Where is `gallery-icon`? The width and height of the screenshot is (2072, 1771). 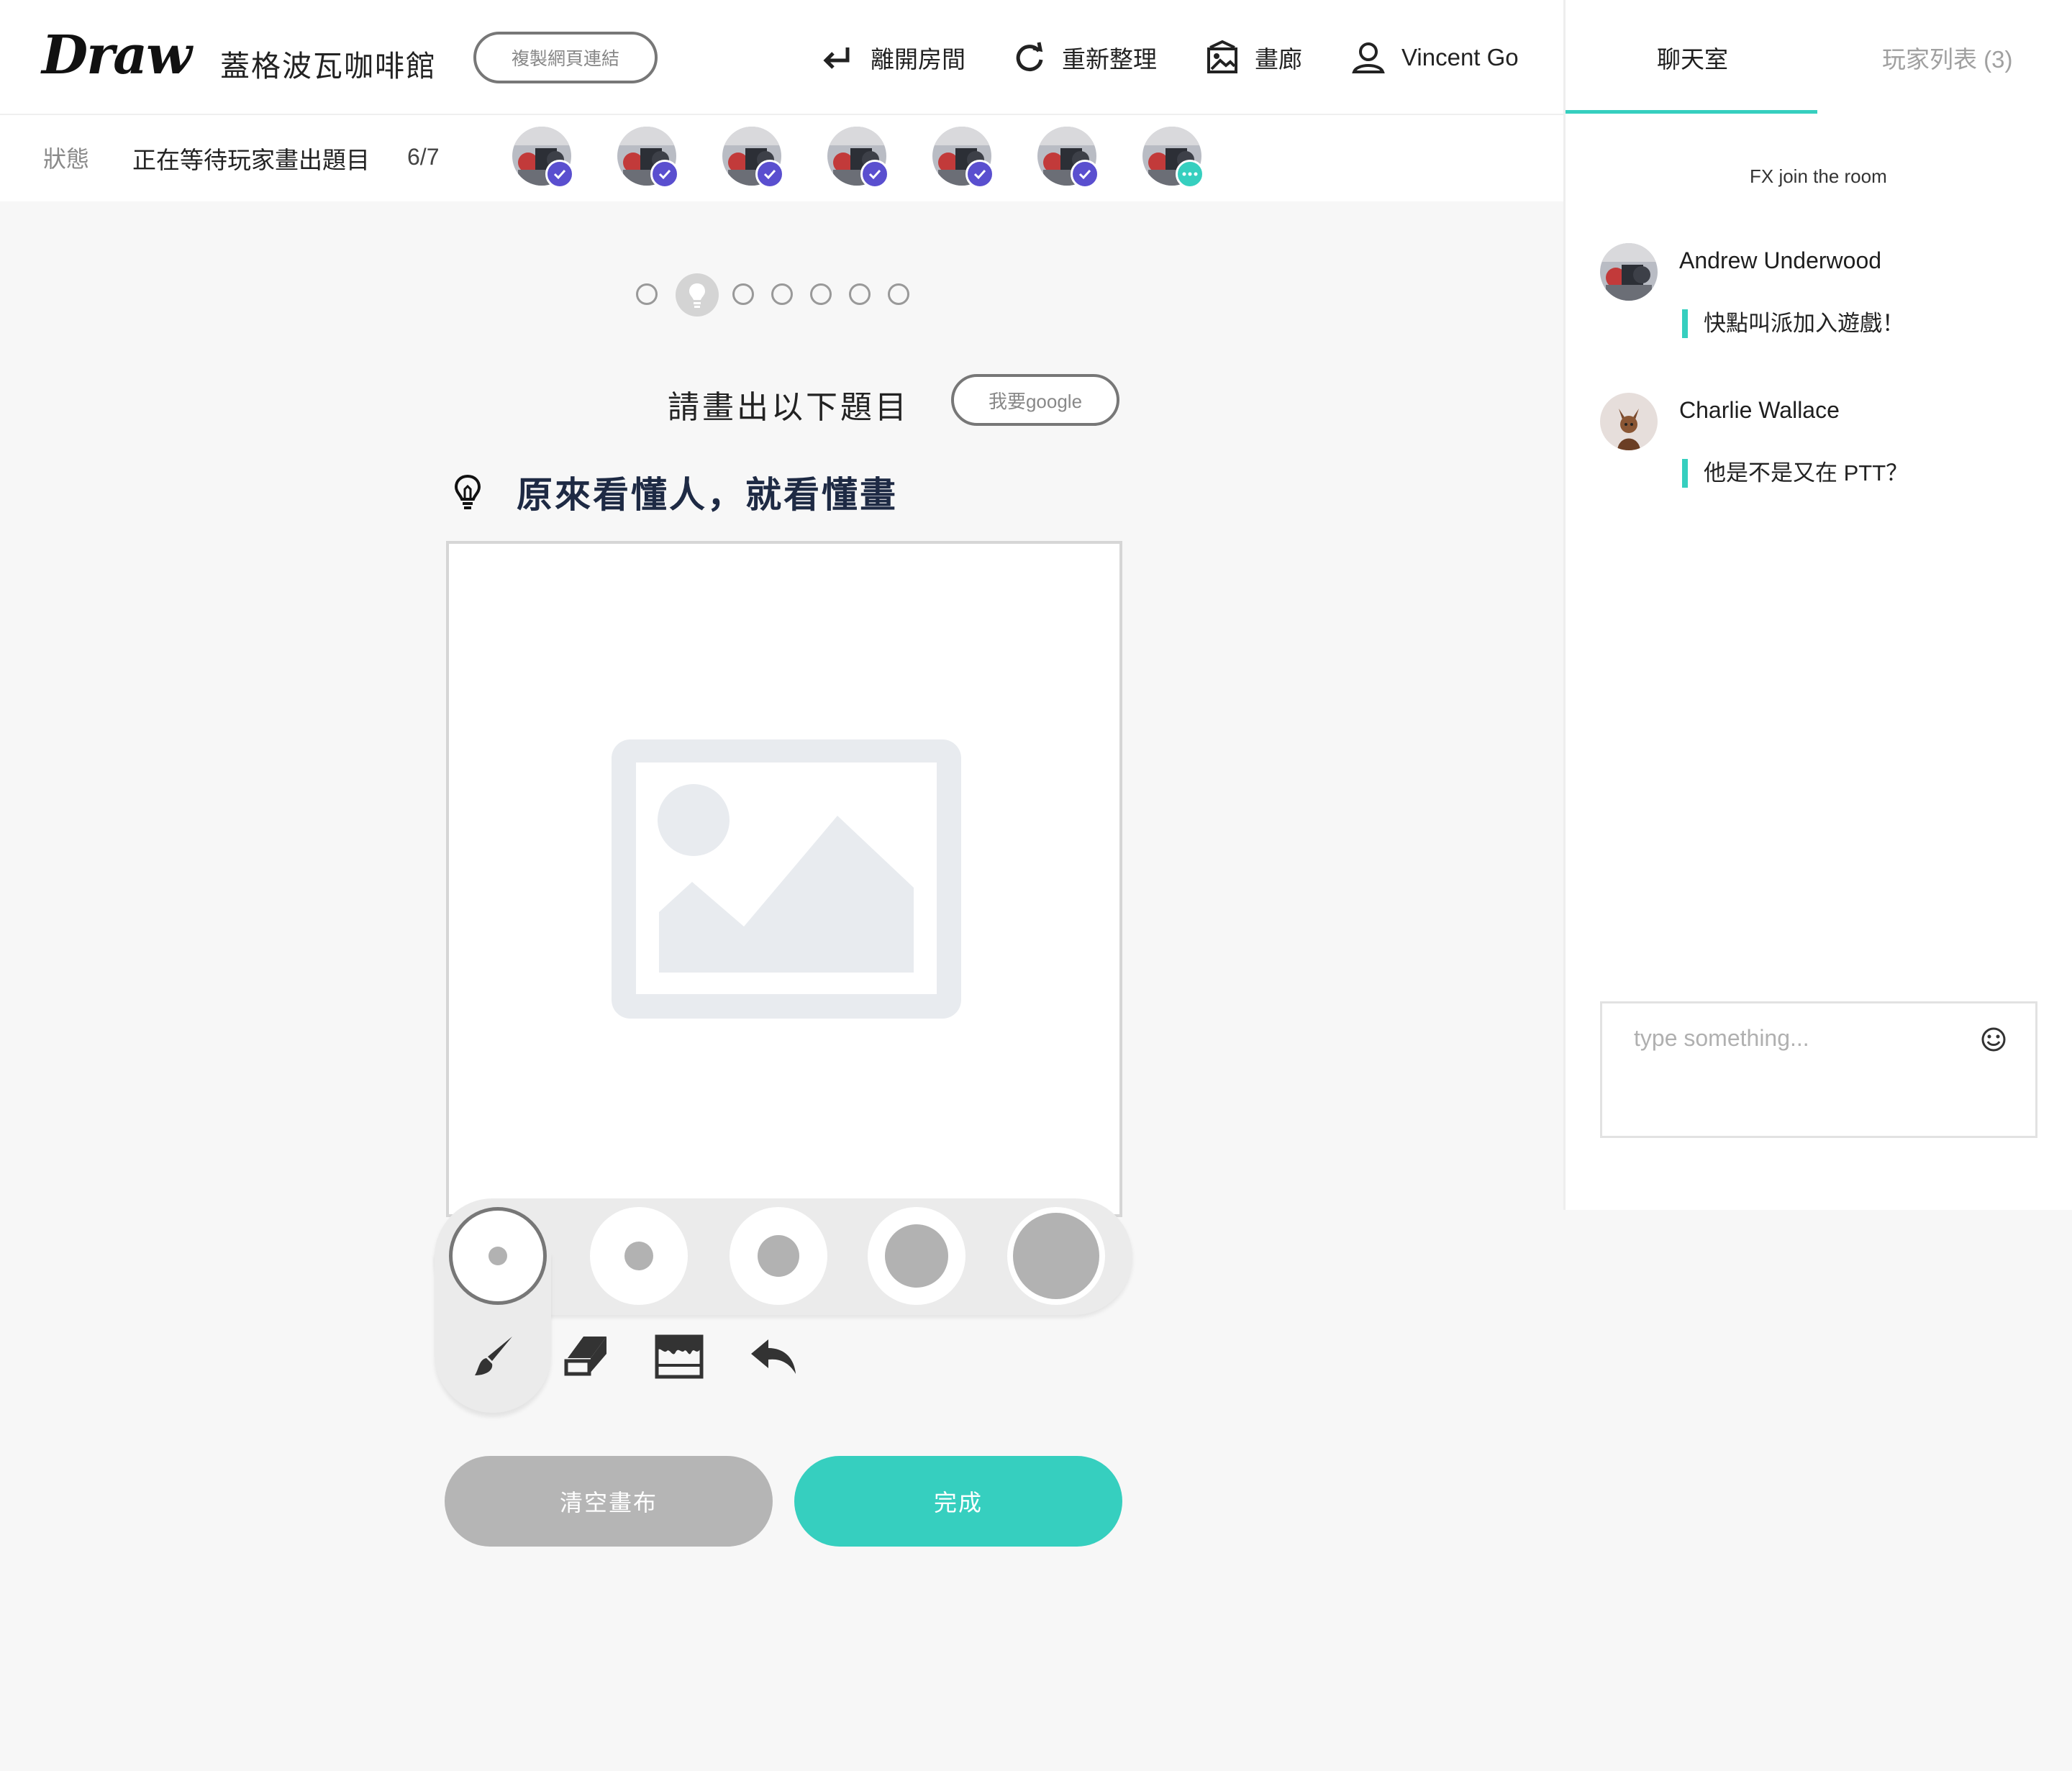 gallery-icon is located at coordinates (1222, 57).